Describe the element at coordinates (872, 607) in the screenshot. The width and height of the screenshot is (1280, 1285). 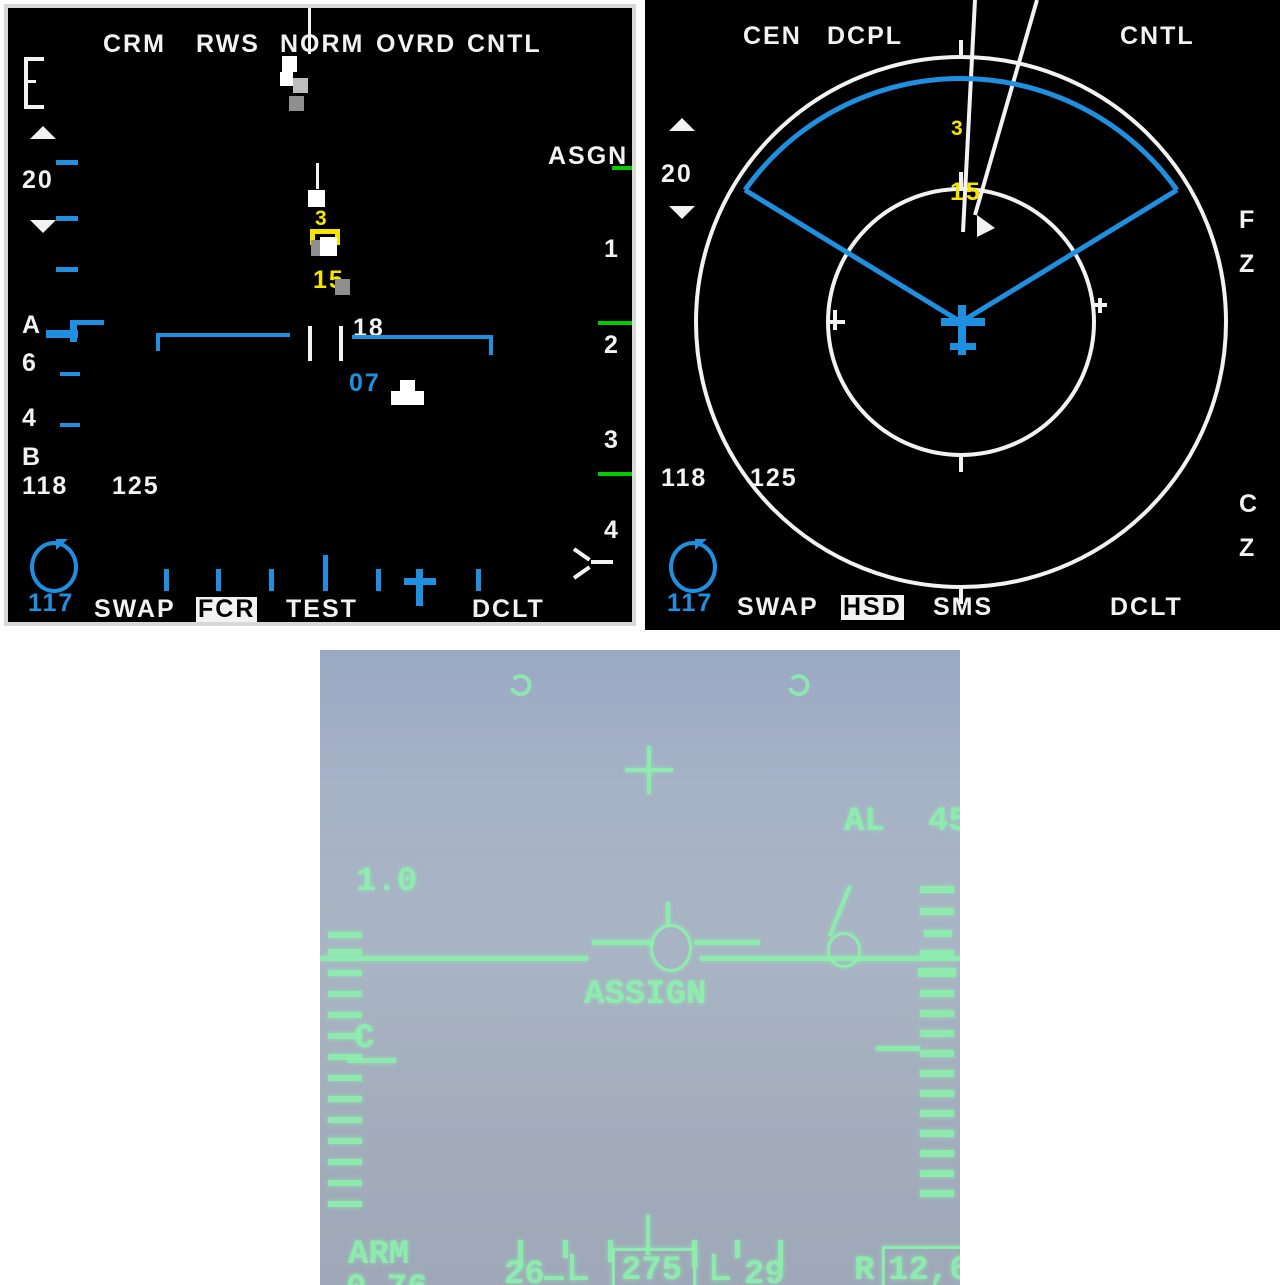
I see `hsd-osb-hsd: HSD` at that location.